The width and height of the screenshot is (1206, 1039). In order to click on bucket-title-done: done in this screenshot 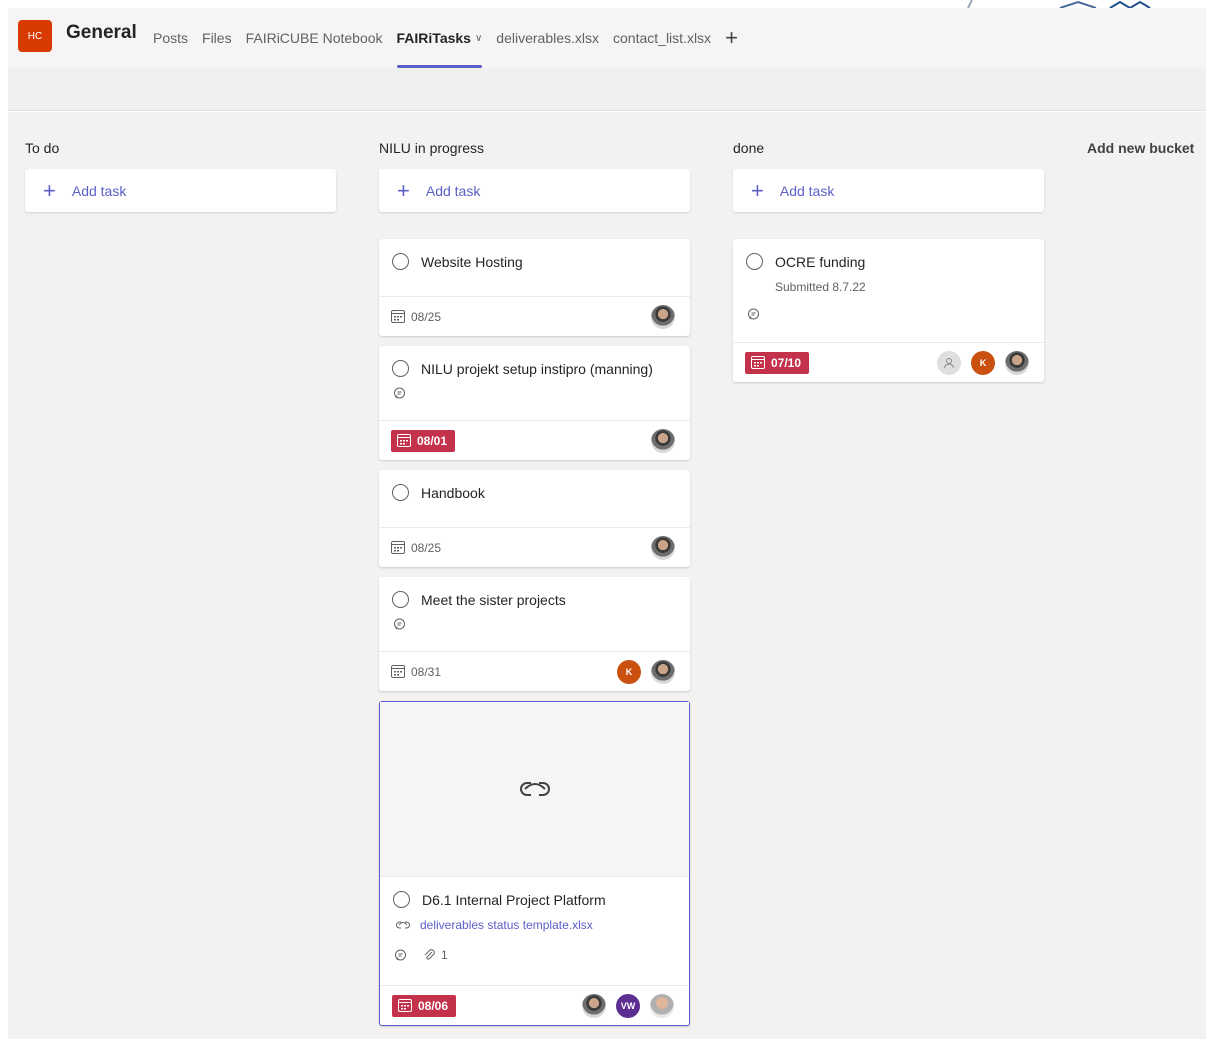, I will do `click(748, 148)`.